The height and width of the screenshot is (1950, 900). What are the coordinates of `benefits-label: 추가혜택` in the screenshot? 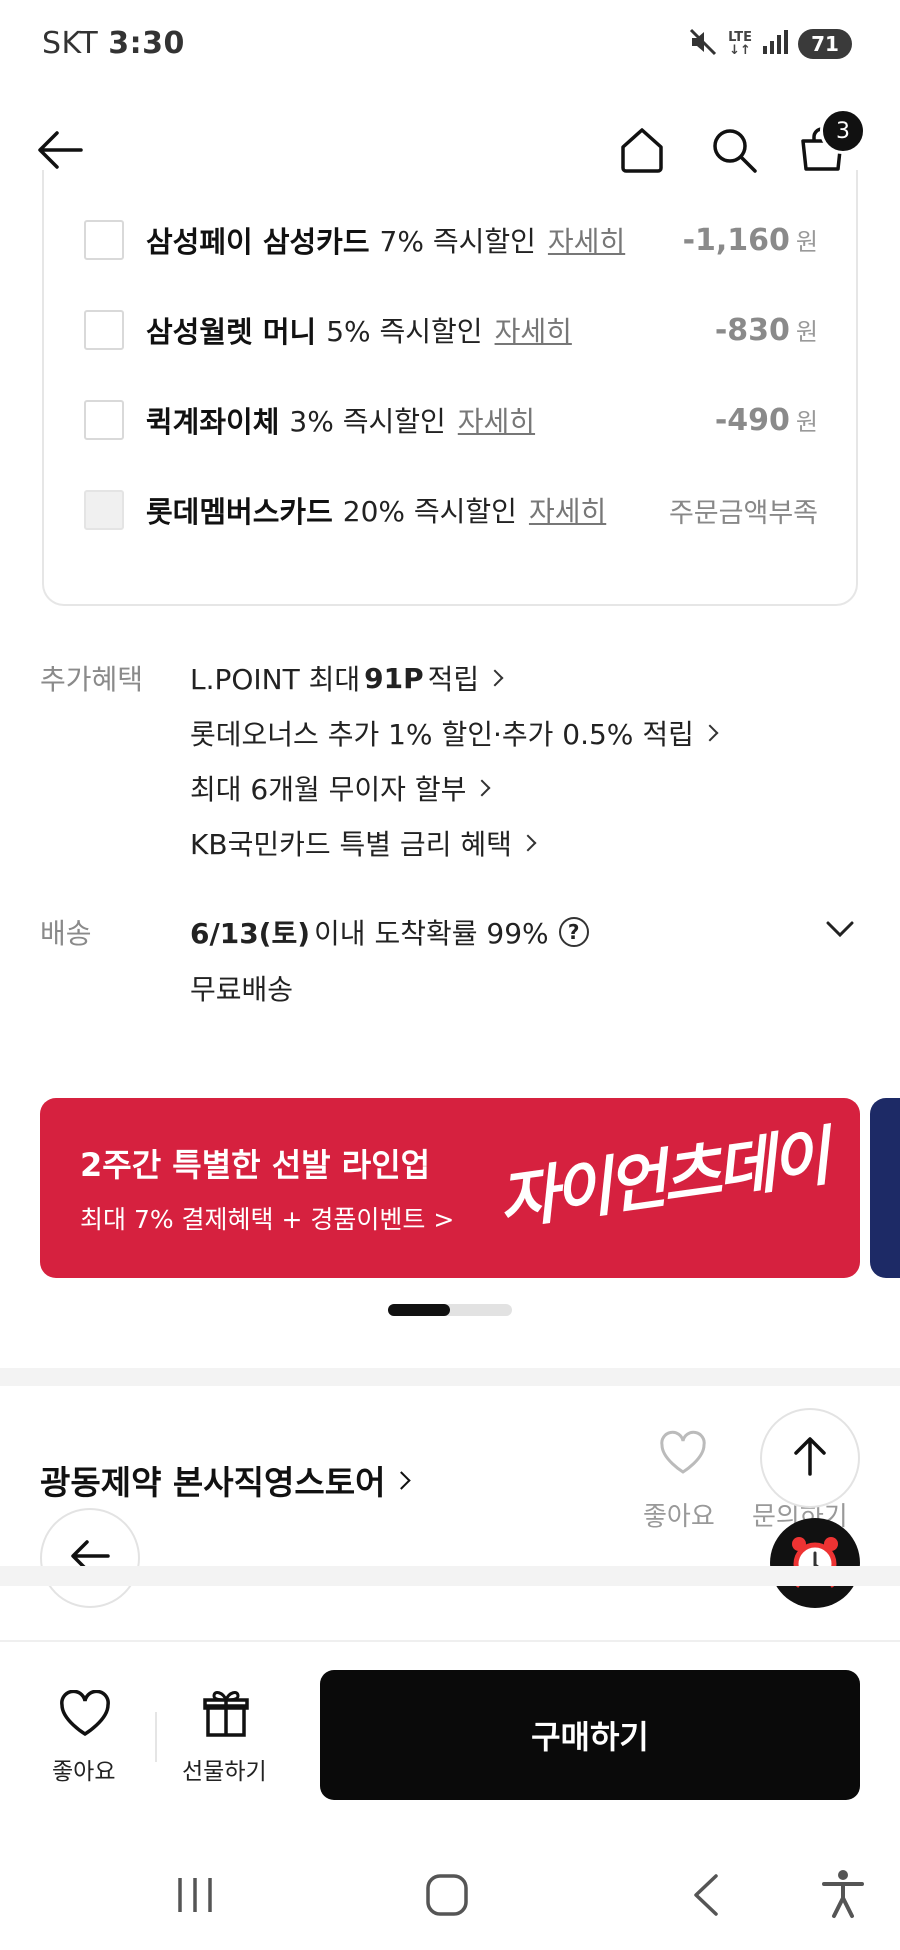 It's located at (92, 679).